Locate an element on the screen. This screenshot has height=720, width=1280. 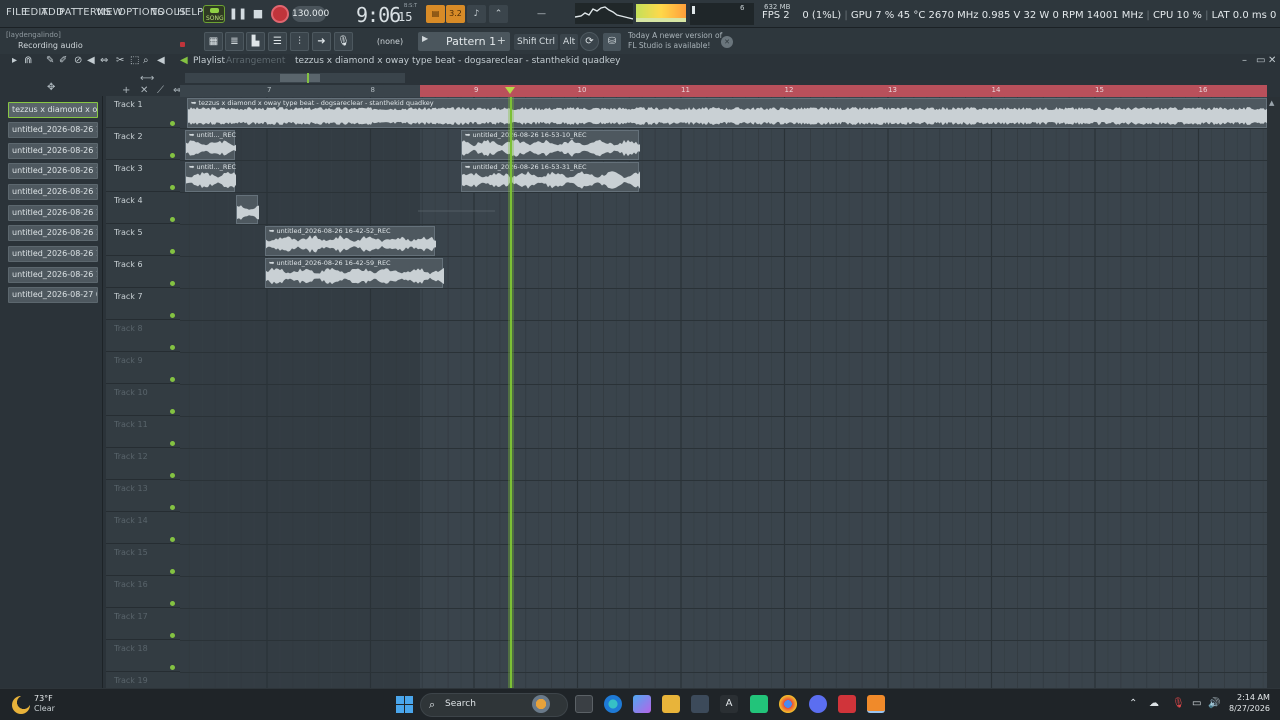
track-name: Track 14 is located at coordinates (131, 520).